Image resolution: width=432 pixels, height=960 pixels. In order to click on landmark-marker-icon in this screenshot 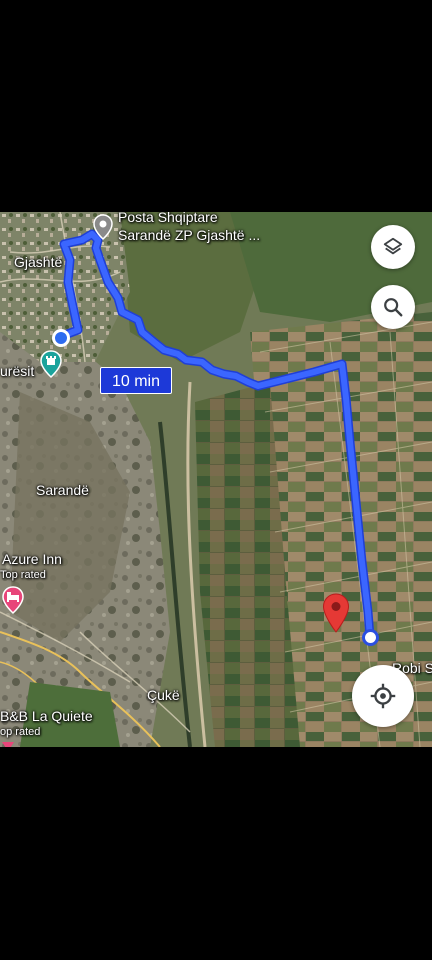, I will do `click(51, 364)`.